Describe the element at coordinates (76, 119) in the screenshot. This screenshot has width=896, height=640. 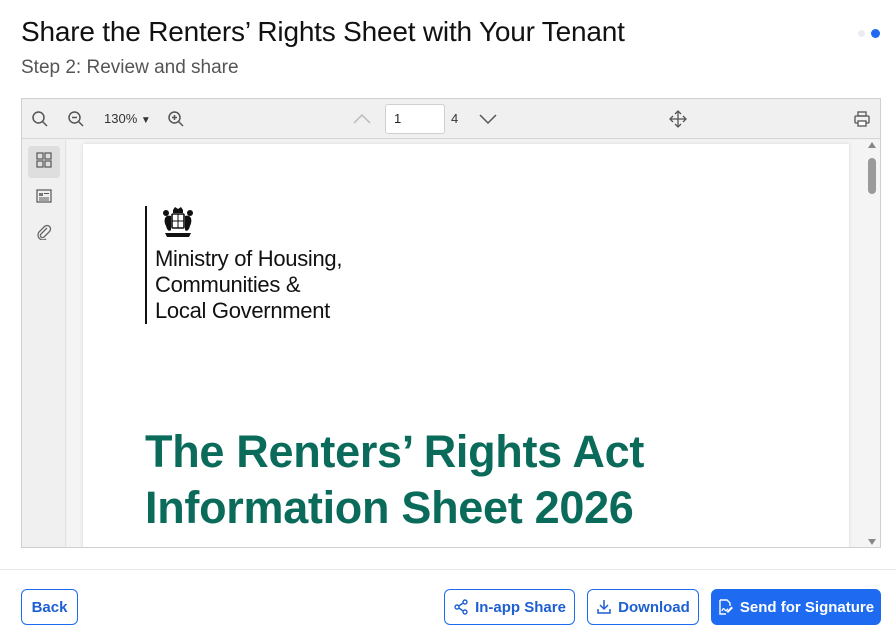
I see `zoom-out-icon` at that location.